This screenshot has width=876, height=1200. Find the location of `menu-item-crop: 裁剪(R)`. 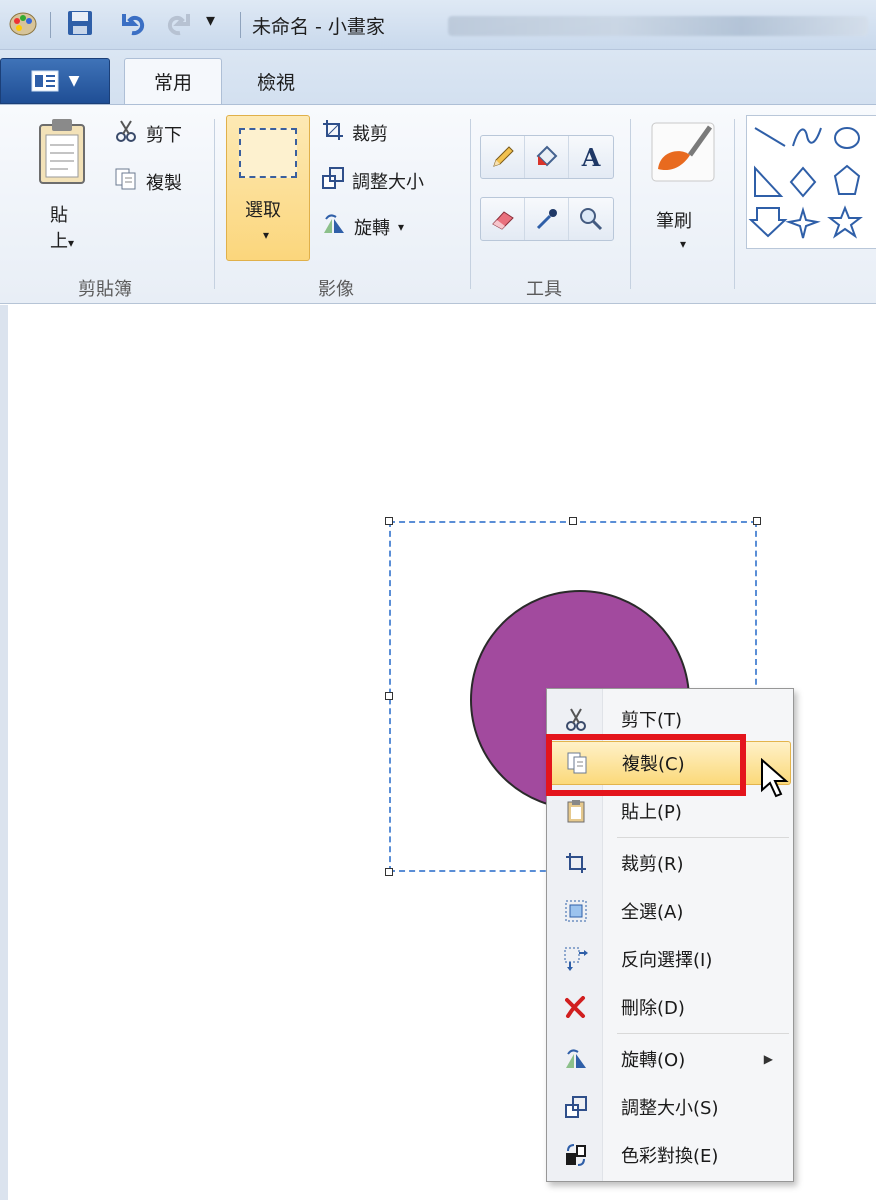

menu-item-crop: 裁剪(R) is located at coordinates (670, 863).